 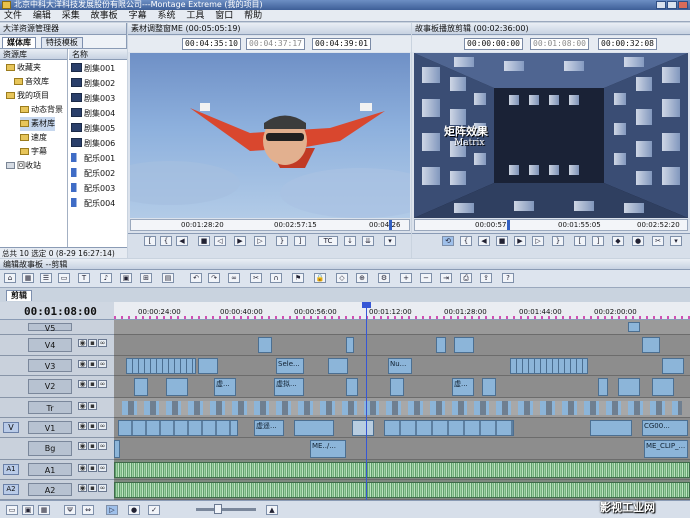 I want to click on trim-mode-icon: Ψ, so click(x=70, y=510).